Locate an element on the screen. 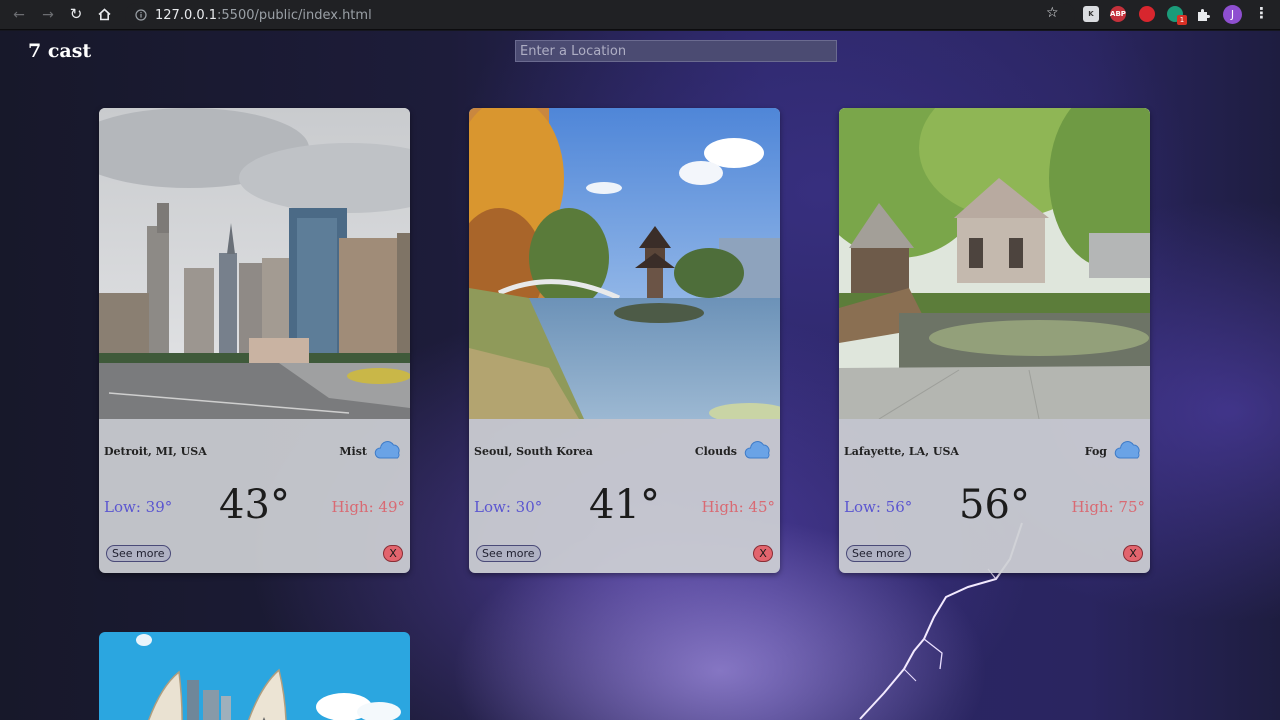 Image resolution: width=1280 pixels, height=720 pixels. location-search-input is located at coordinates (676, 51).